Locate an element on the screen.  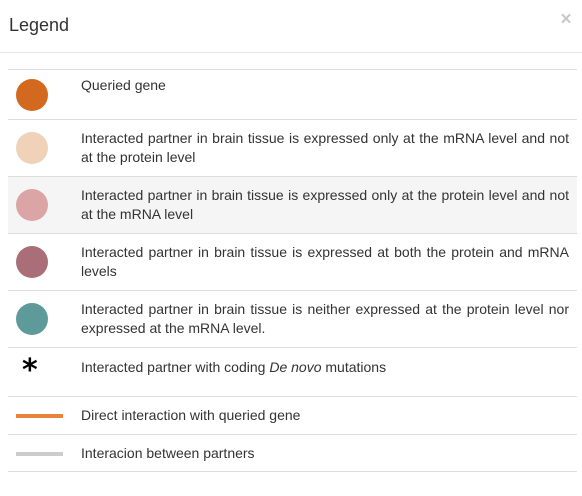
legend-label: Direct interaction with queried gene is located at coordinates (329, 415).